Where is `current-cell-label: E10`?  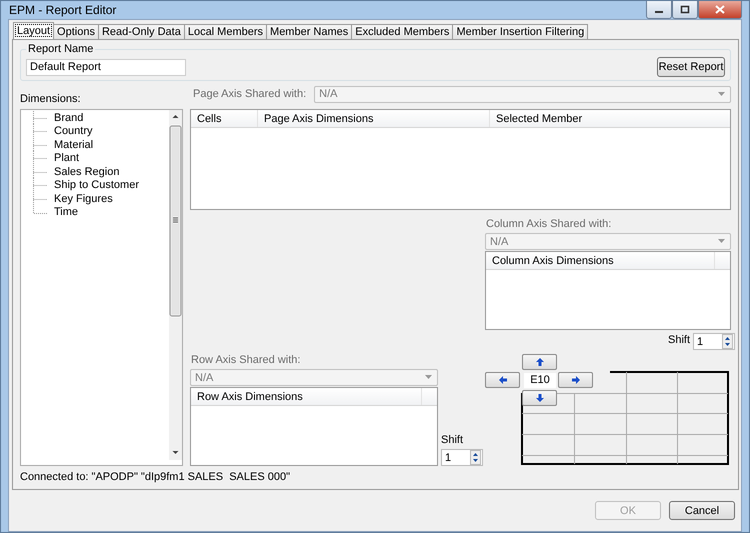
current-cell-label: E10 is located at coordinates (540, 380).